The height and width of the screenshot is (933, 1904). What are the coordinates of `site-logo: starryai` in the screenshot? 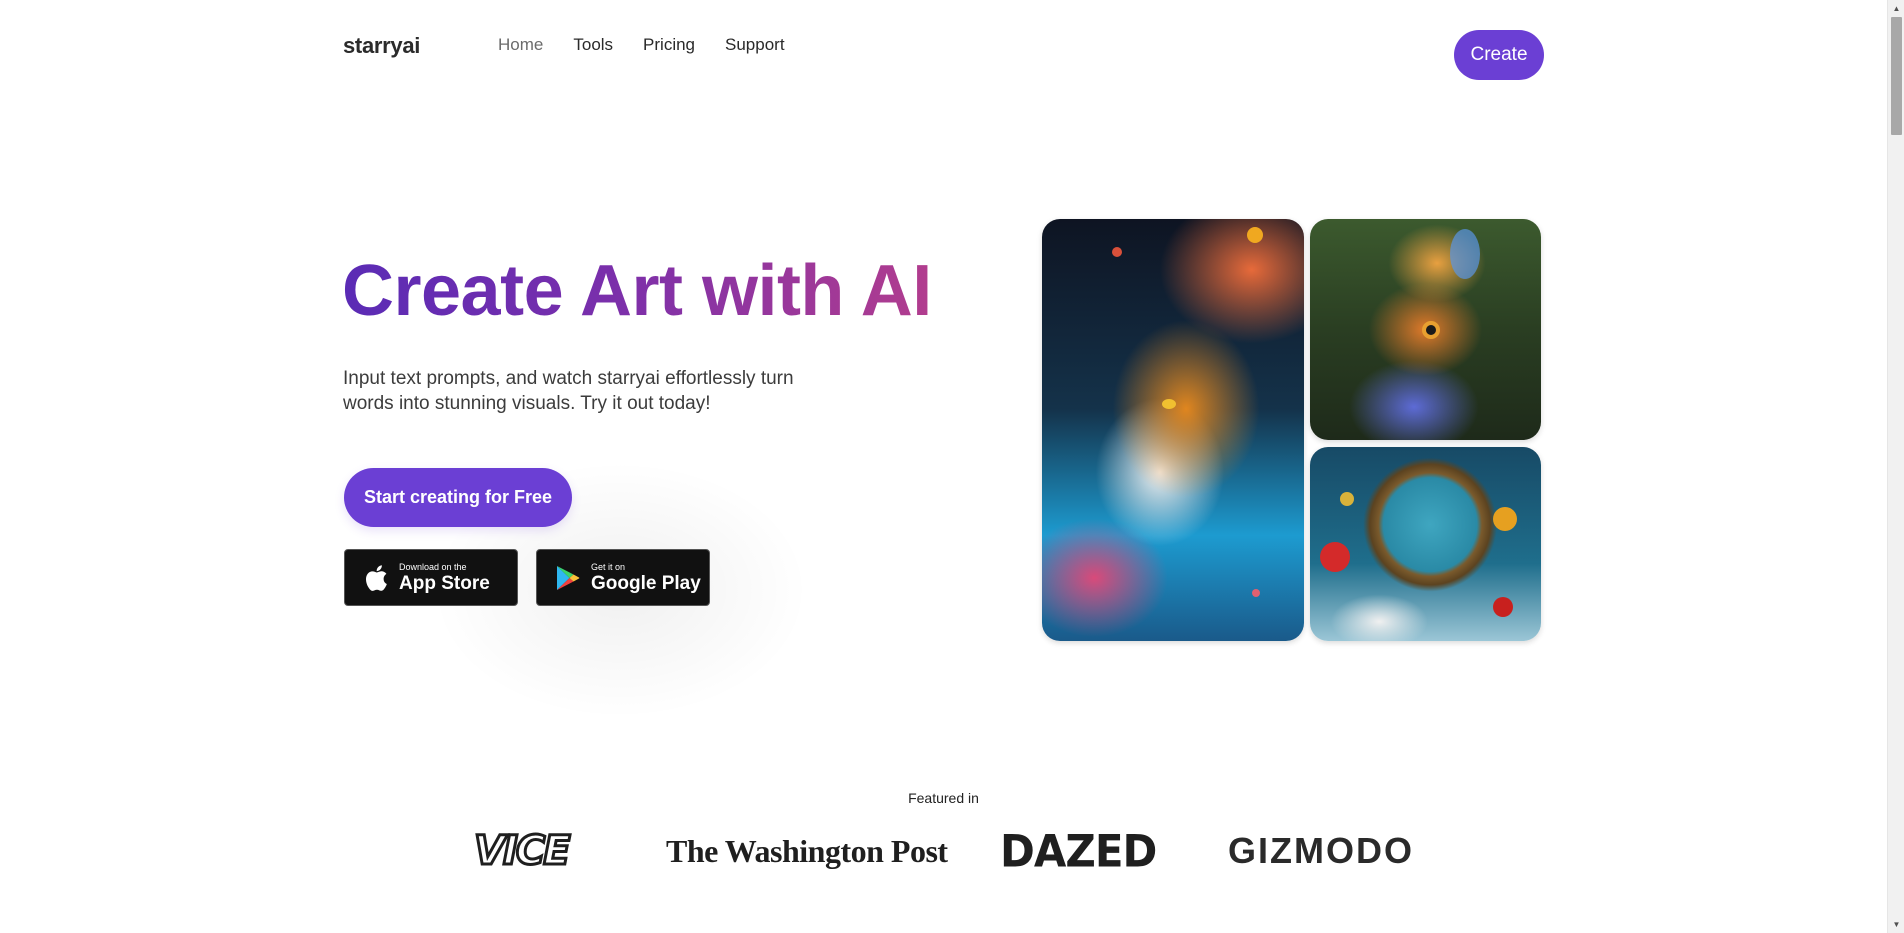 It's located at (381, 46).